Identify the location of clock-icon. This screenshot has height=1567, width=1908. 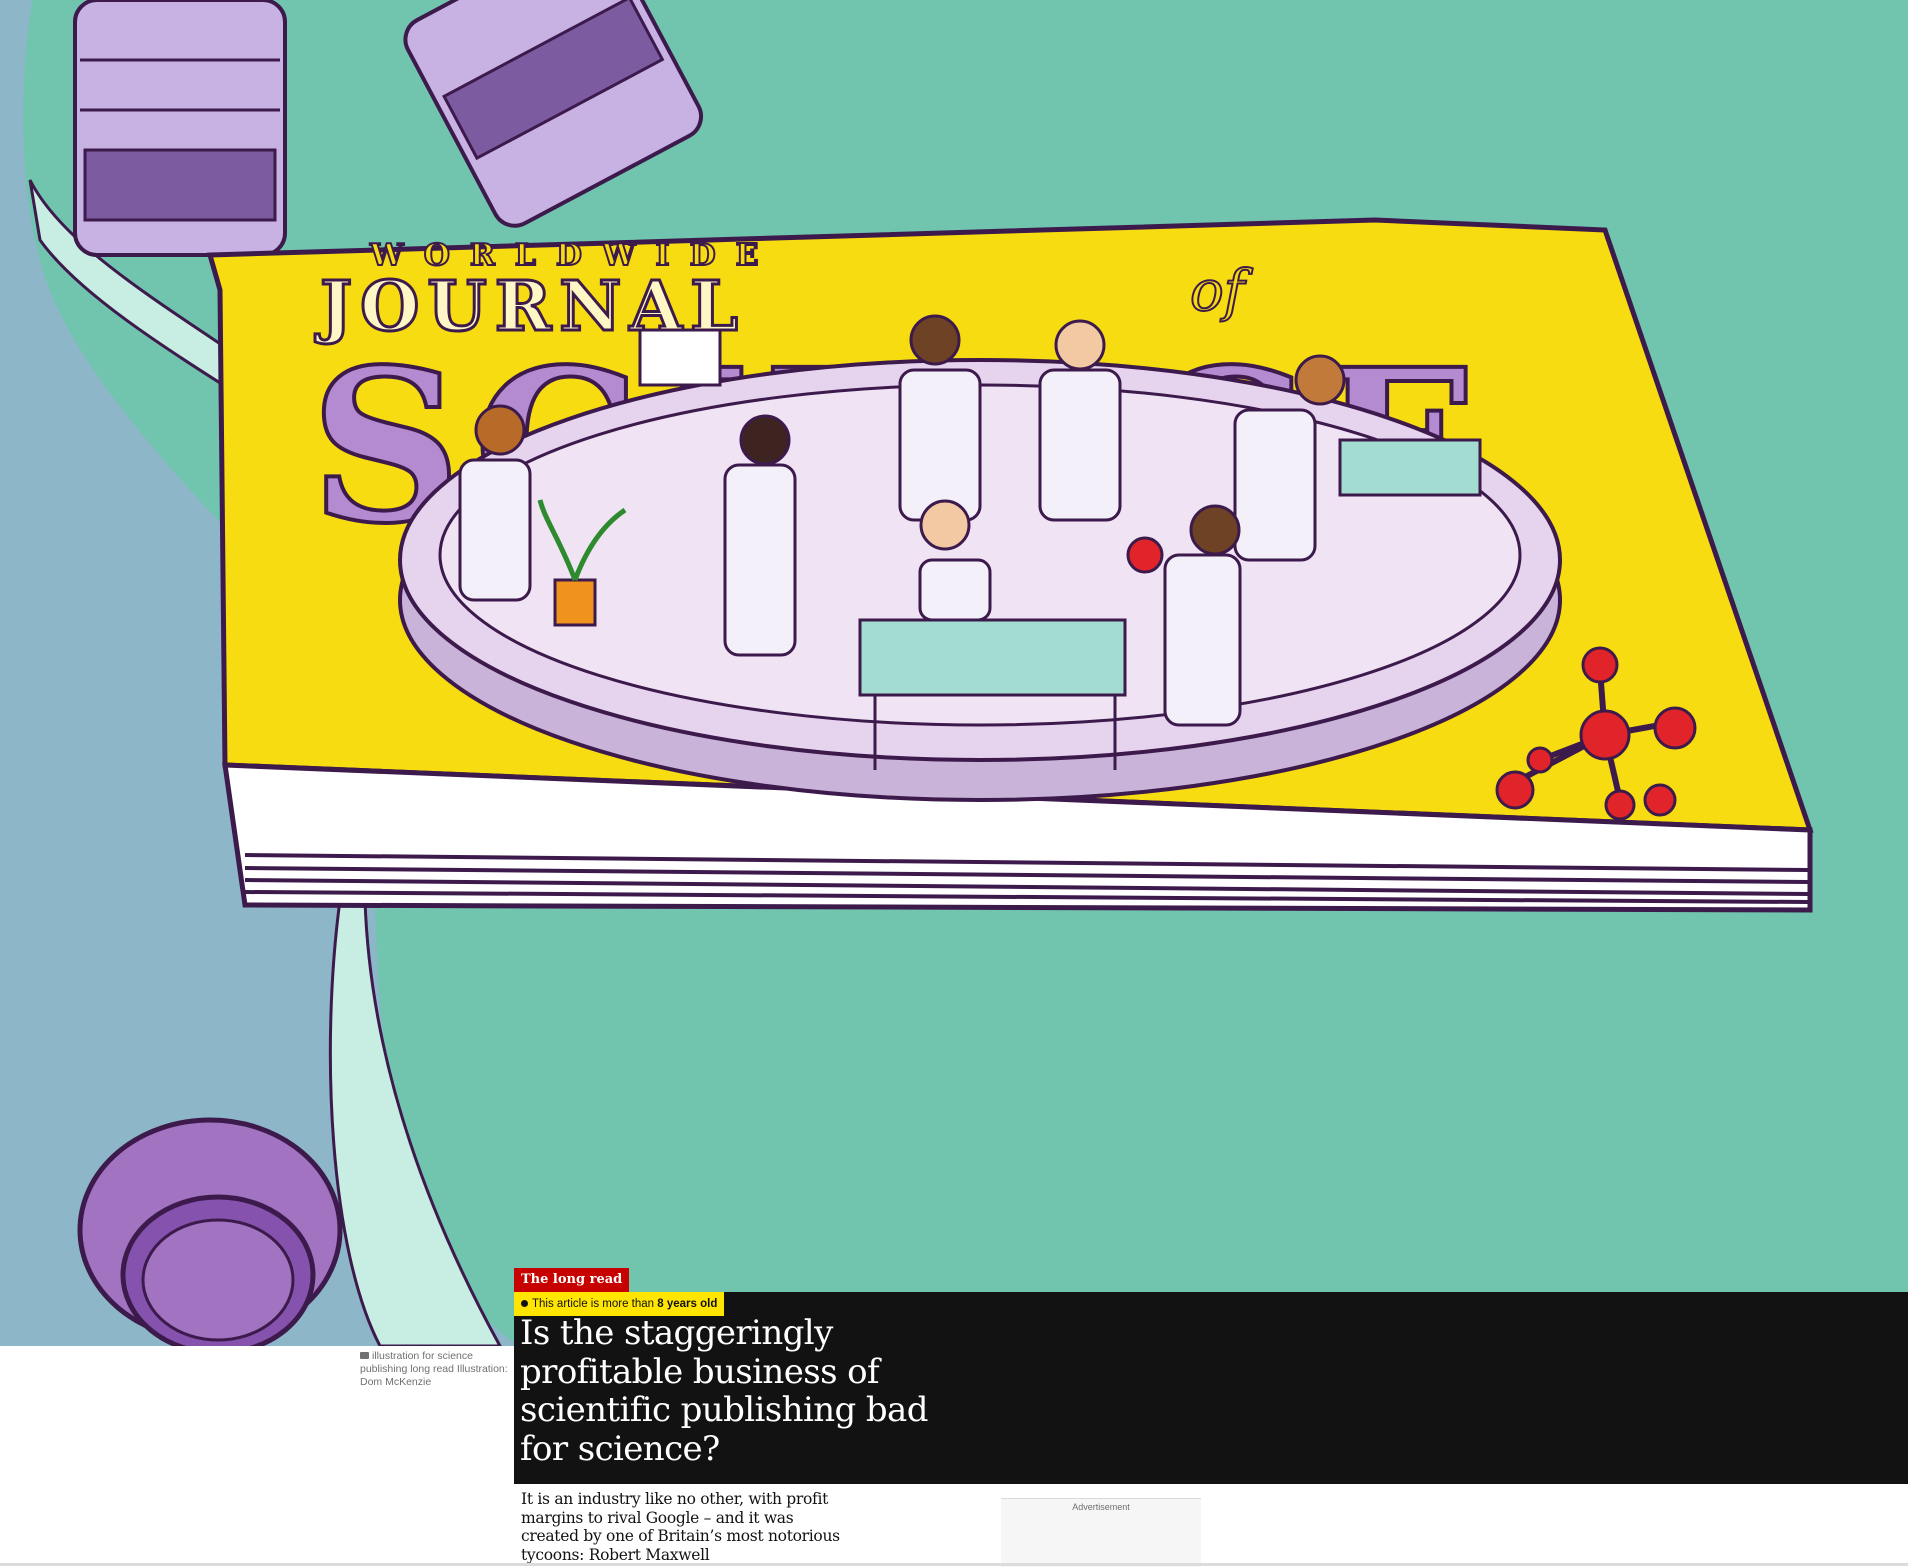
(524, 1303).